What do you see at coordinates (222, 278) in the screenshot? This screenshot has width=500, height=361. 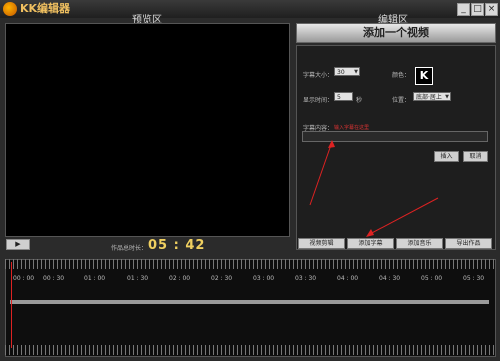 I see `timeline-tick: 02 : 30` at bounding box center [222, 278].